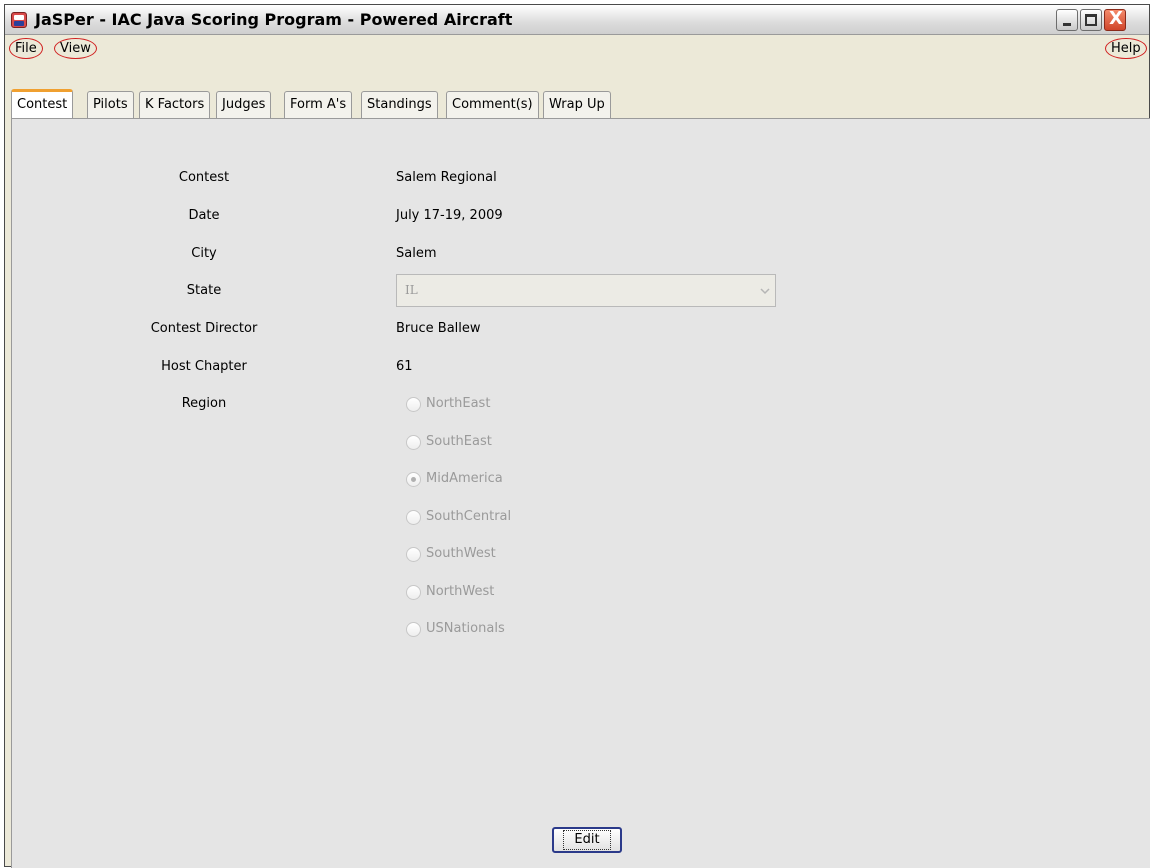  Describe the element at coordinates (464, 478) in the screenshot. I see `radio-label: MidAmerica` at that location.